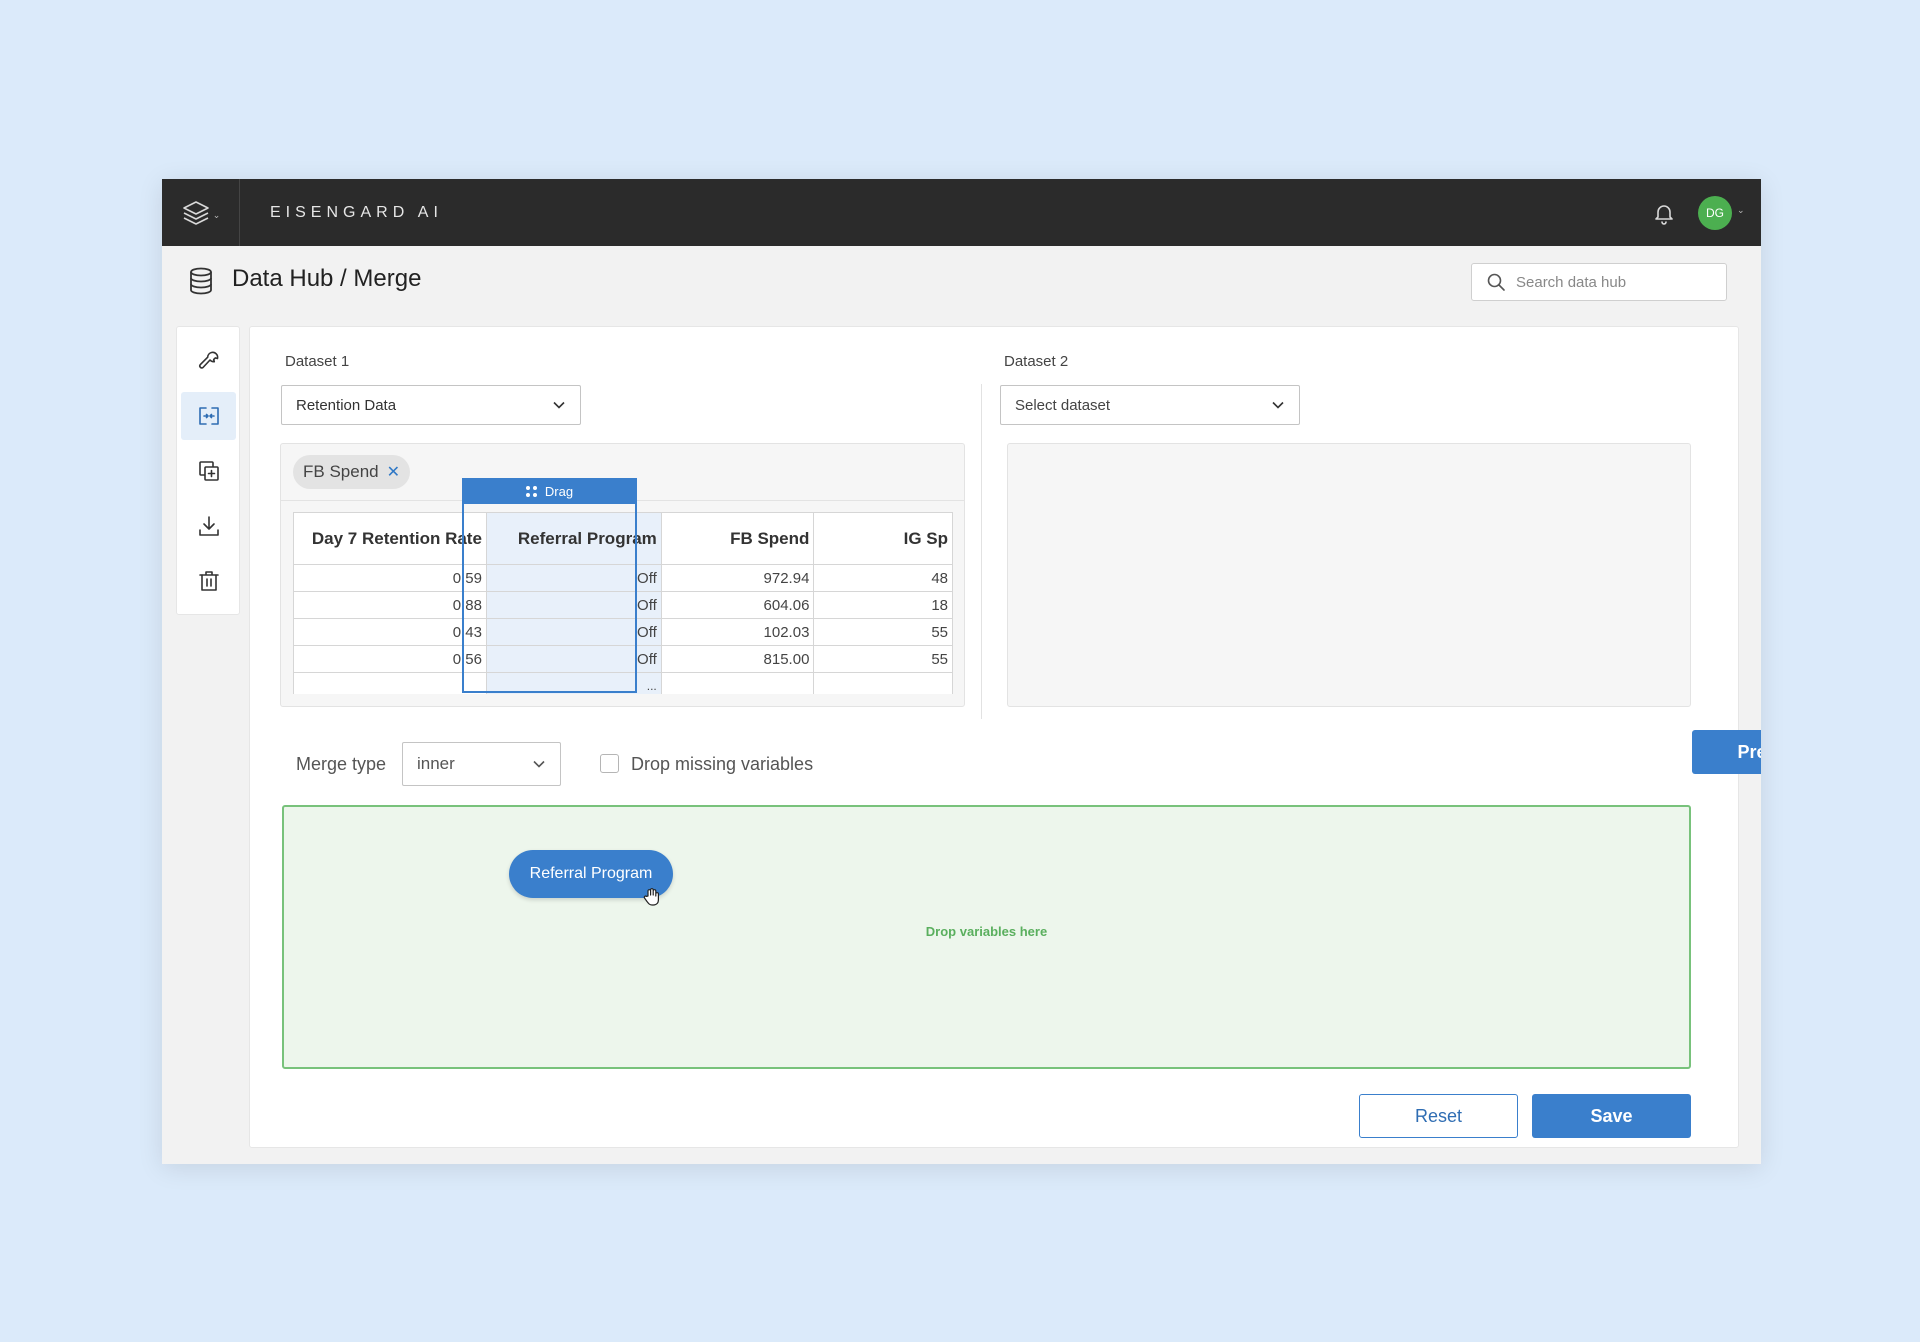 Image resolution: width=1920 pixels, height=1342 pixels. What do you see at coordinates (1715, 213) in the screenshot?
I see `user-avatar: DG` at bounding box center [1715, 213].